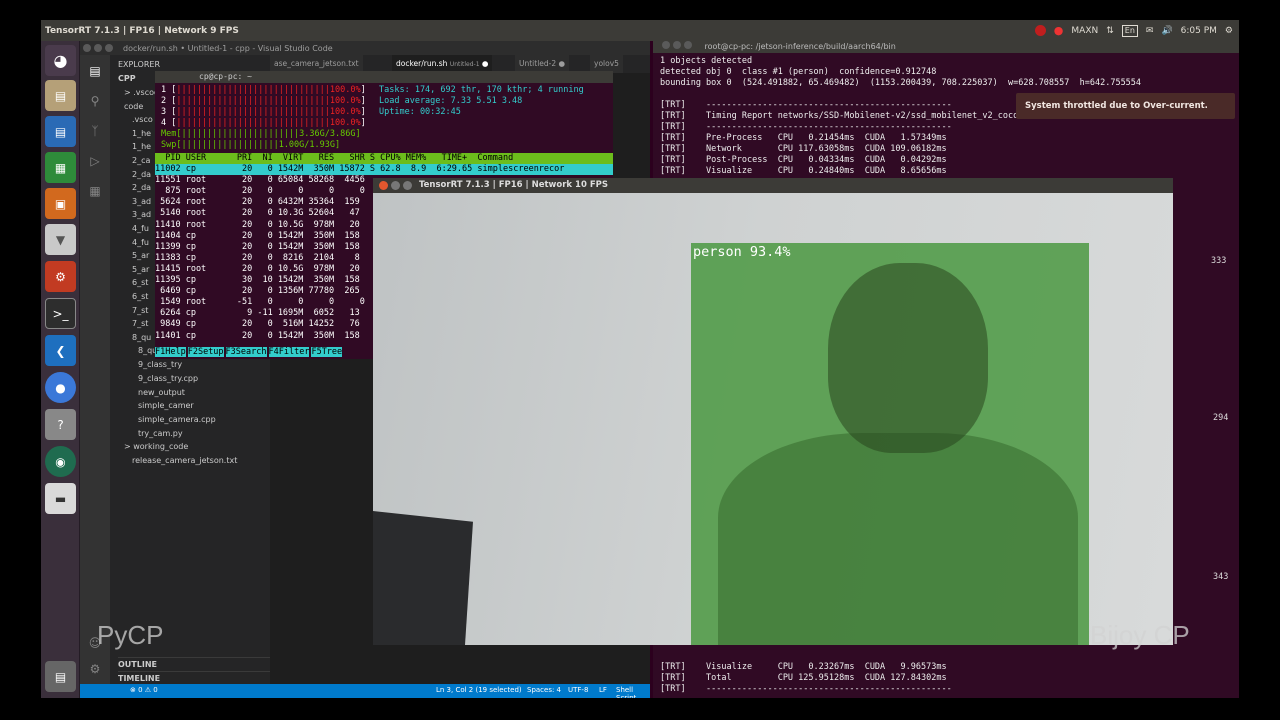  I want to click on process-row: 11401 cp 20 0 1542M 350M 158, so click(257, 336).